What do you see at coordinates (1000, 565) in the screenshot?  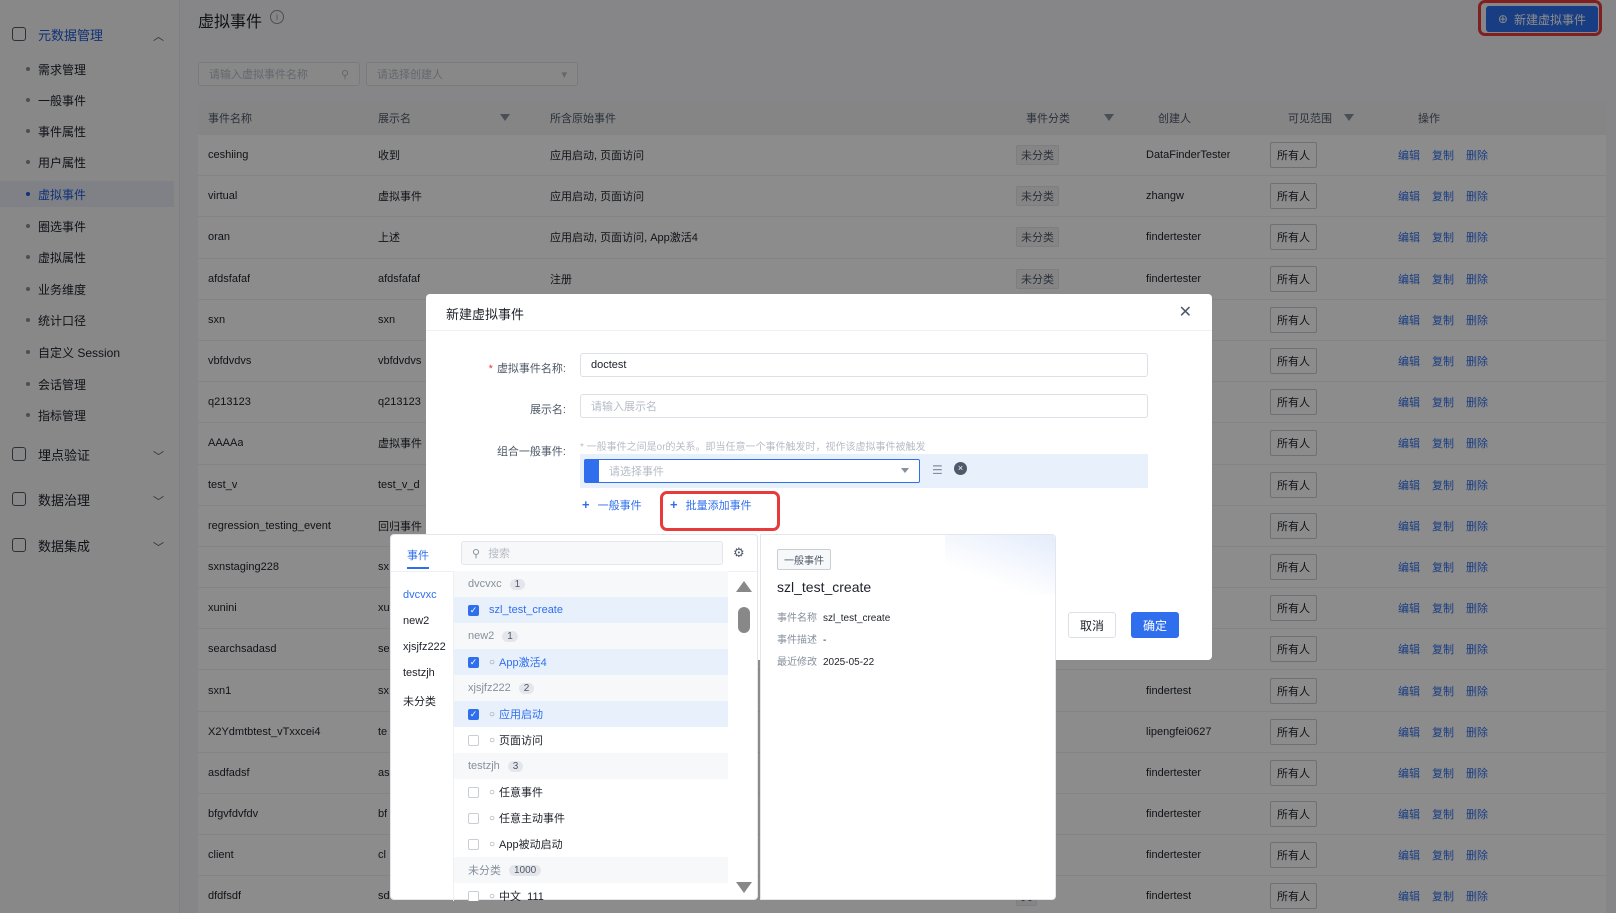 I see `decoration` at bounding box center [1000, 565].